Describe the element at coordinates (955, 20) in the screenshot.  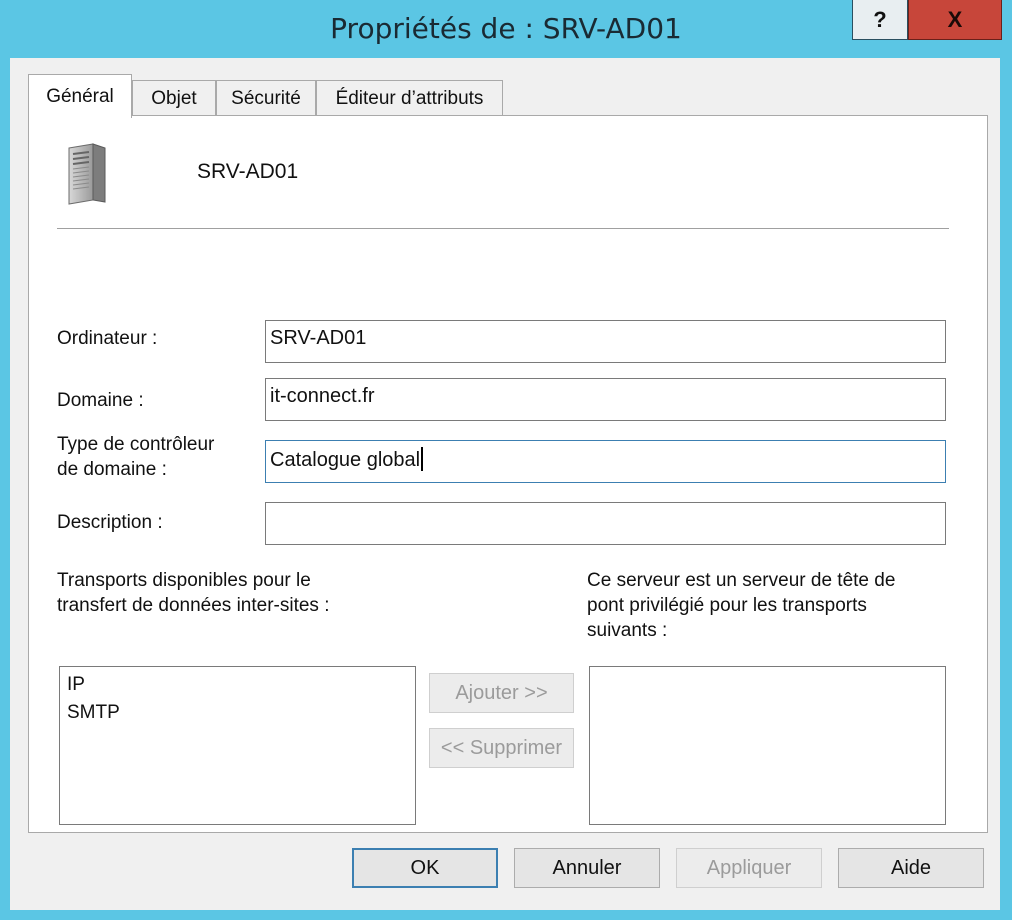
I see `close-button: X` at that location.